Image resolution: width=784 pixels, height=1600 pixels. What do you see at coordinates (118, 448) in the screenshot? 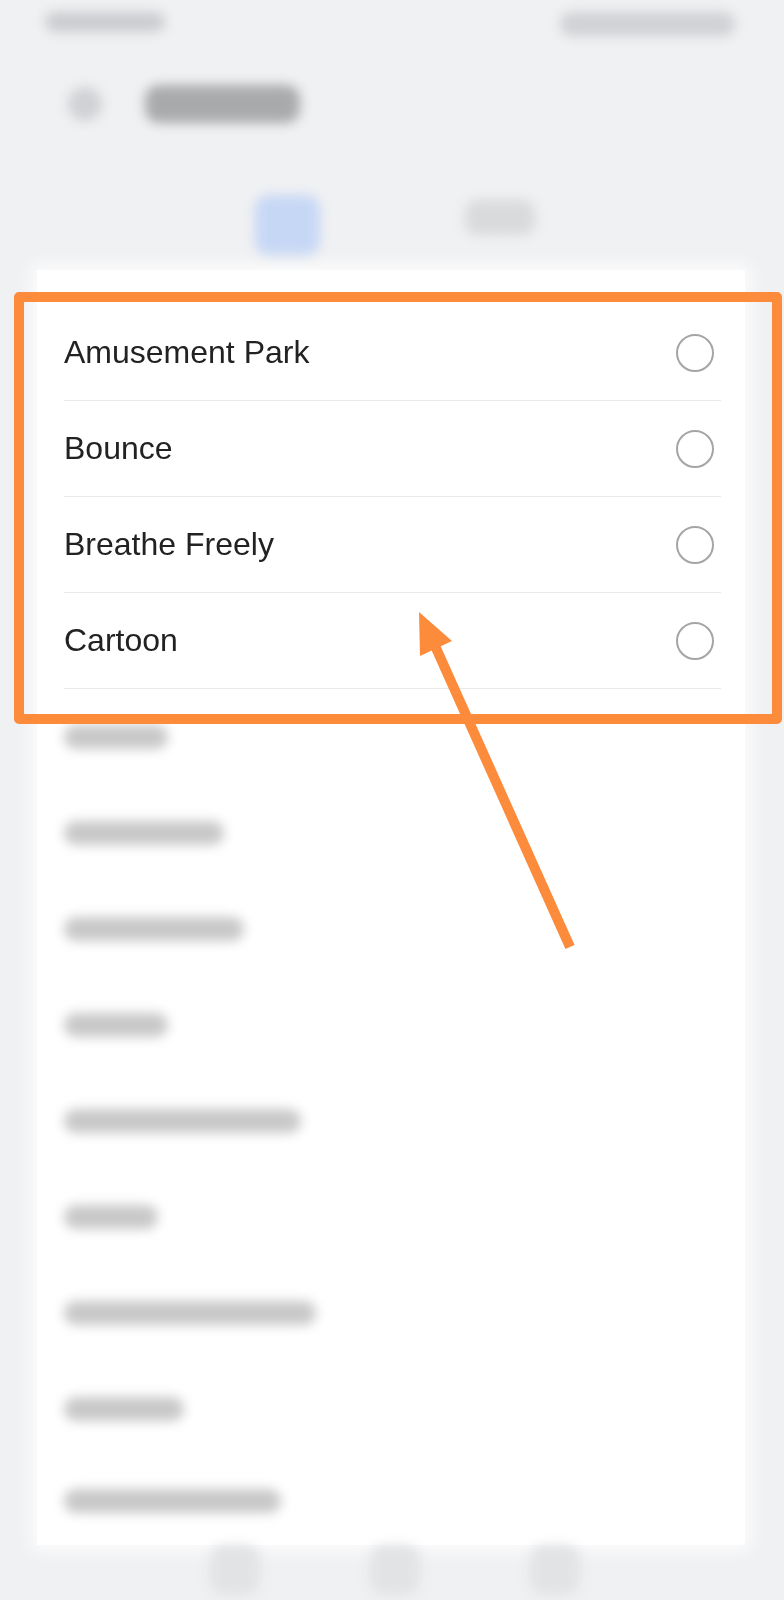
I see `ringtone-name: Bounce` at bounding box center [118, 448].